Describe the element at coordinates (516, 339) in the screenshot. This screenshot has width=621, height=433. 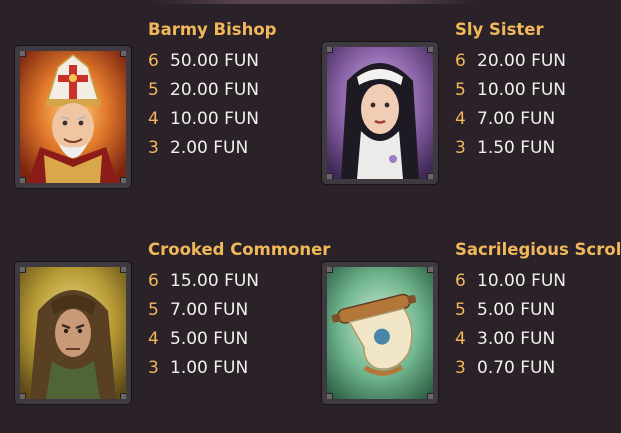
I see `pay-value: 3.00 FUN` at that location.